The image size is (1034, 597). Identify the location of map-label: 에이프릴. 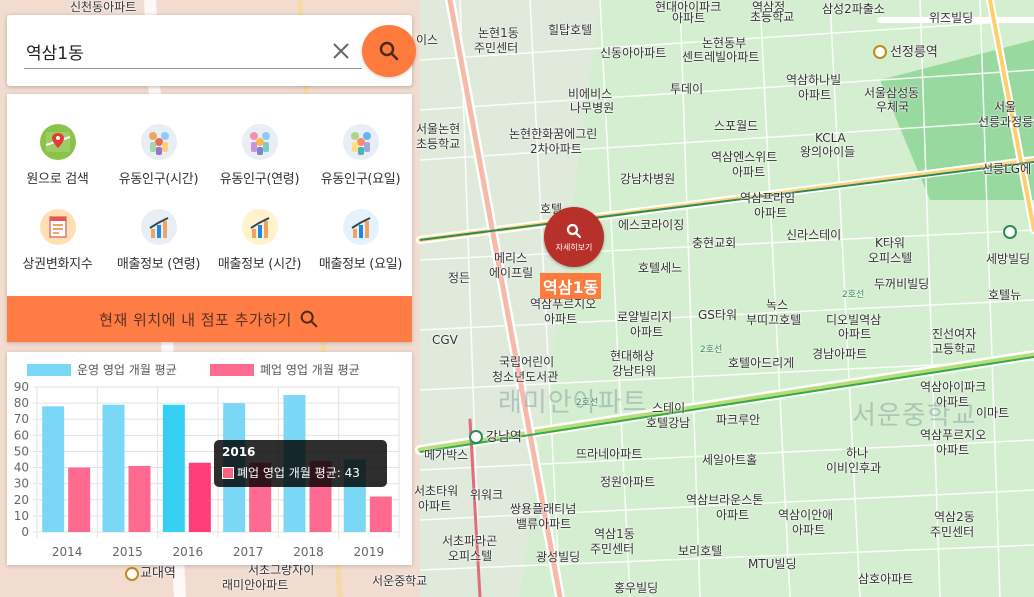
(511, 273).